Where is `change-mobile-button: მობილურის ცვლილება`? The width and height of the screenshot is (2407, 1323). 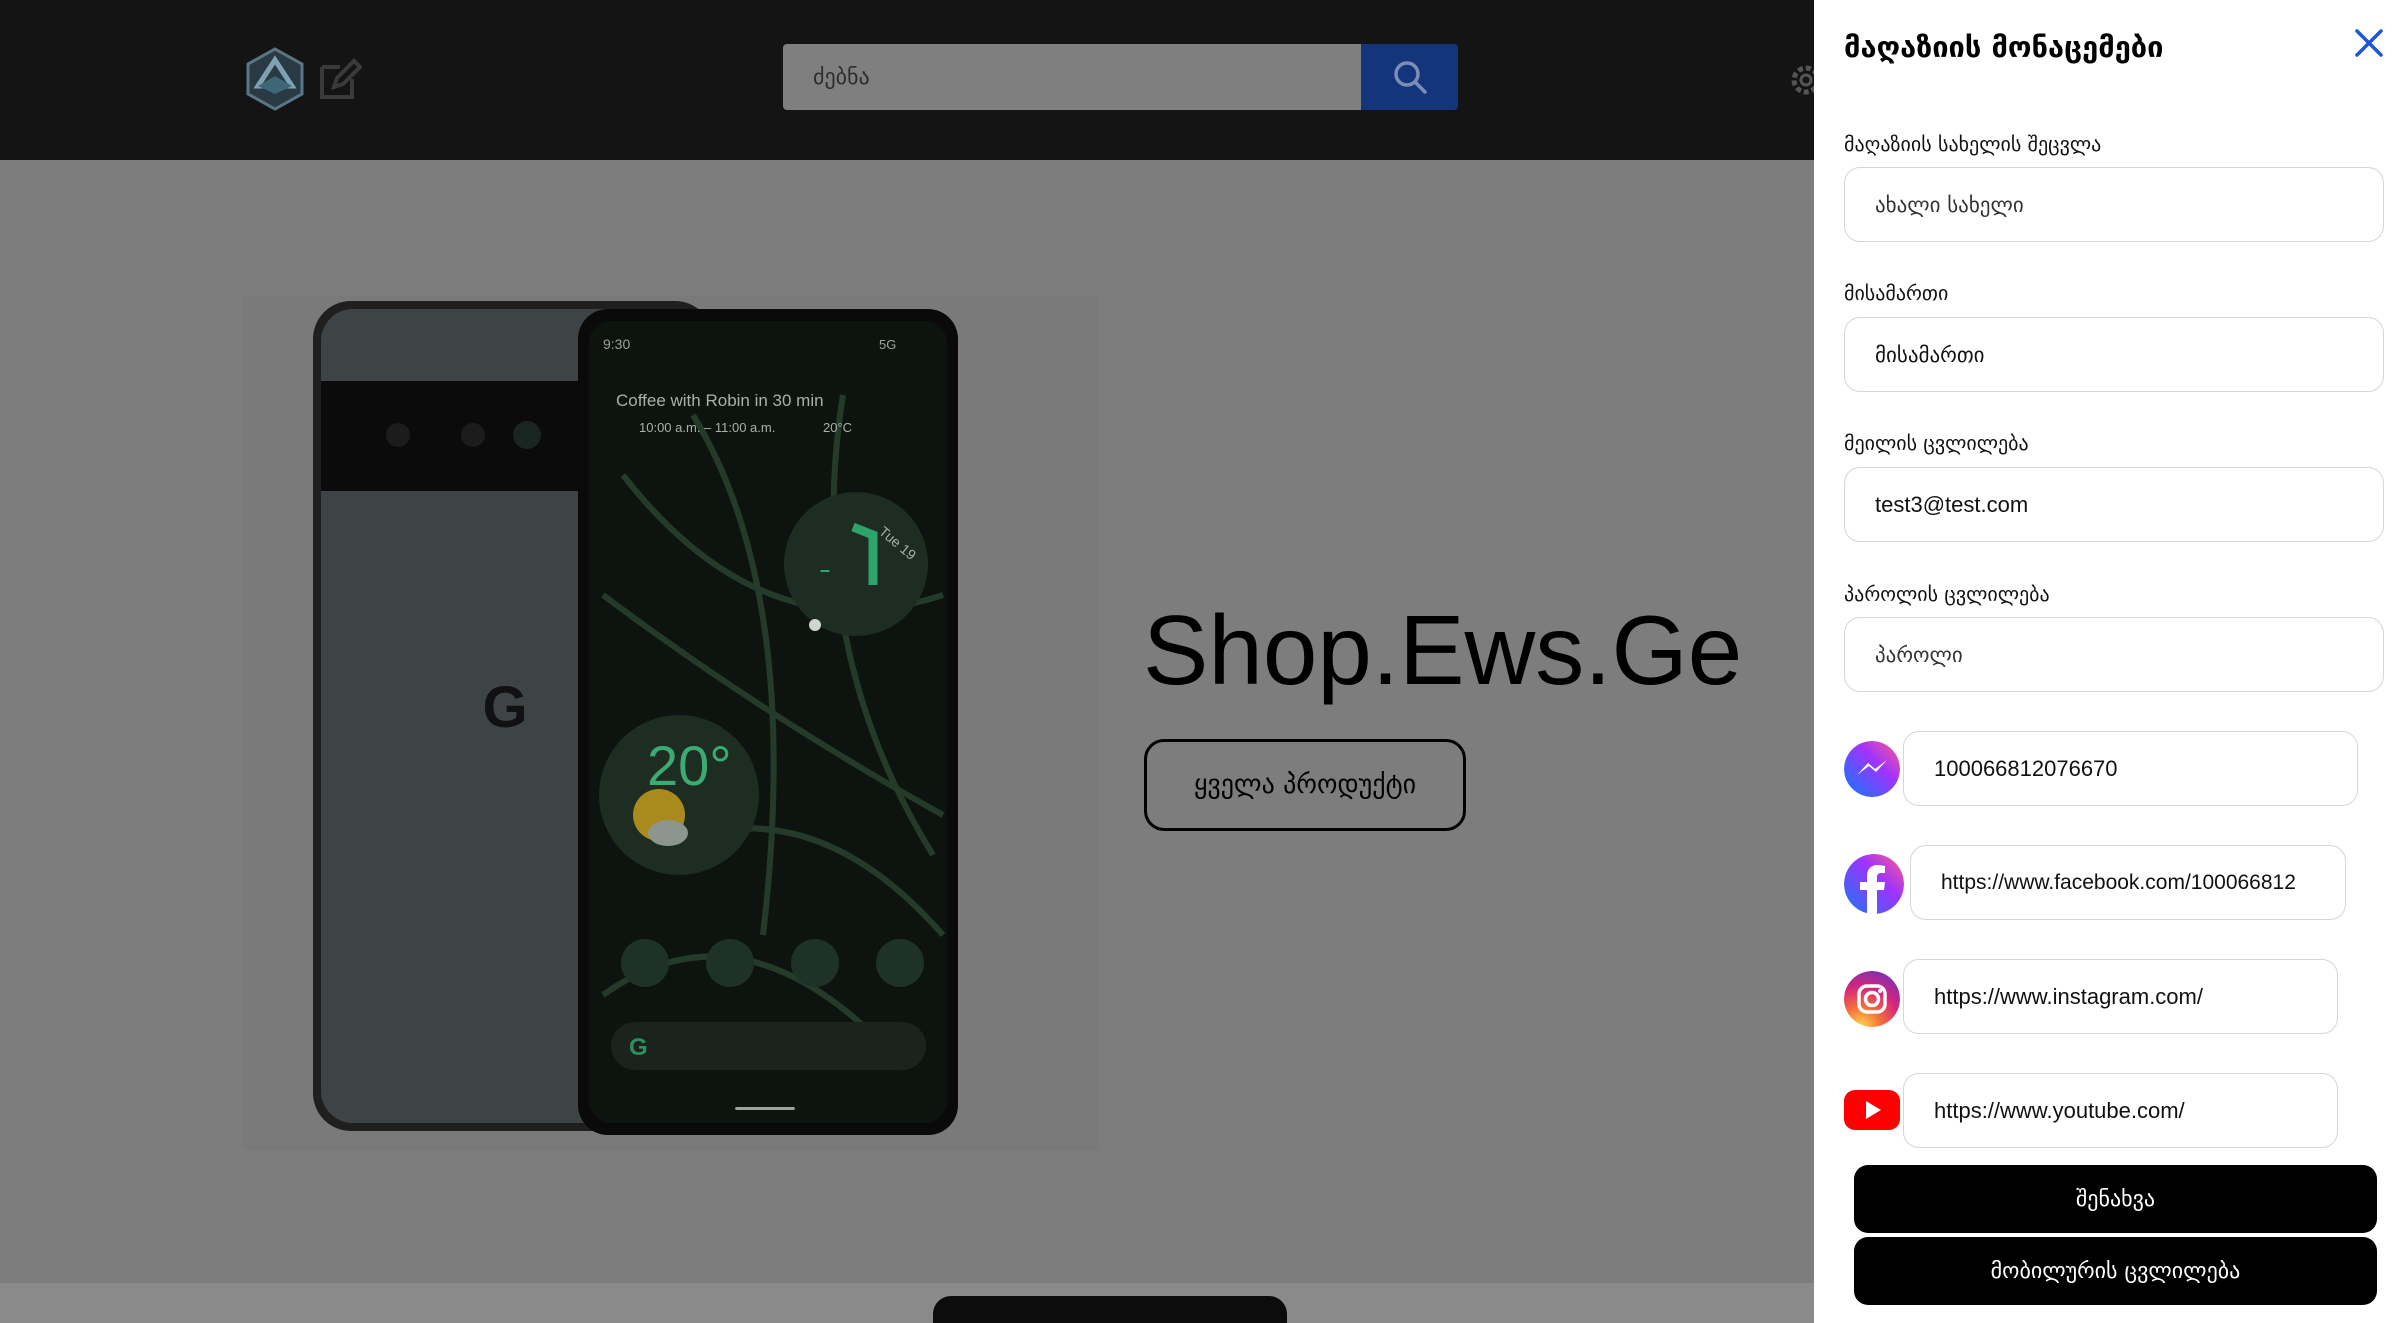
change-mobile-button: მობილურის ცვლილება is located at coordinates (2115, 1271).